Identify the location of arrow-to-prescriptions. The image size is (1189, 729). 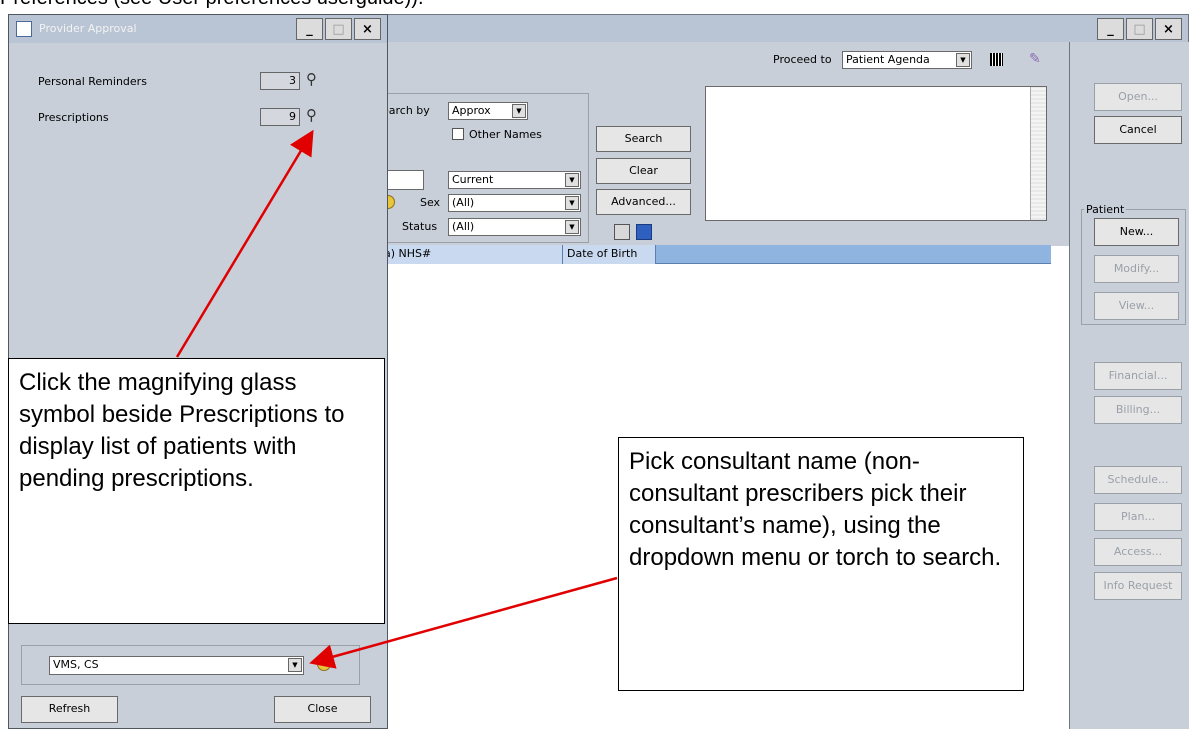
(244, 243).